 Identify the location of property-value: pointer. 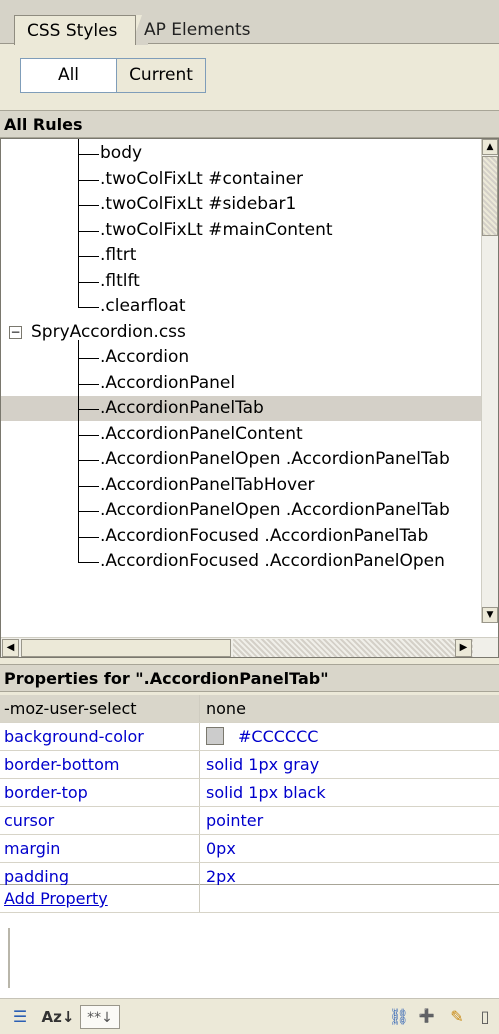
(350, 820).